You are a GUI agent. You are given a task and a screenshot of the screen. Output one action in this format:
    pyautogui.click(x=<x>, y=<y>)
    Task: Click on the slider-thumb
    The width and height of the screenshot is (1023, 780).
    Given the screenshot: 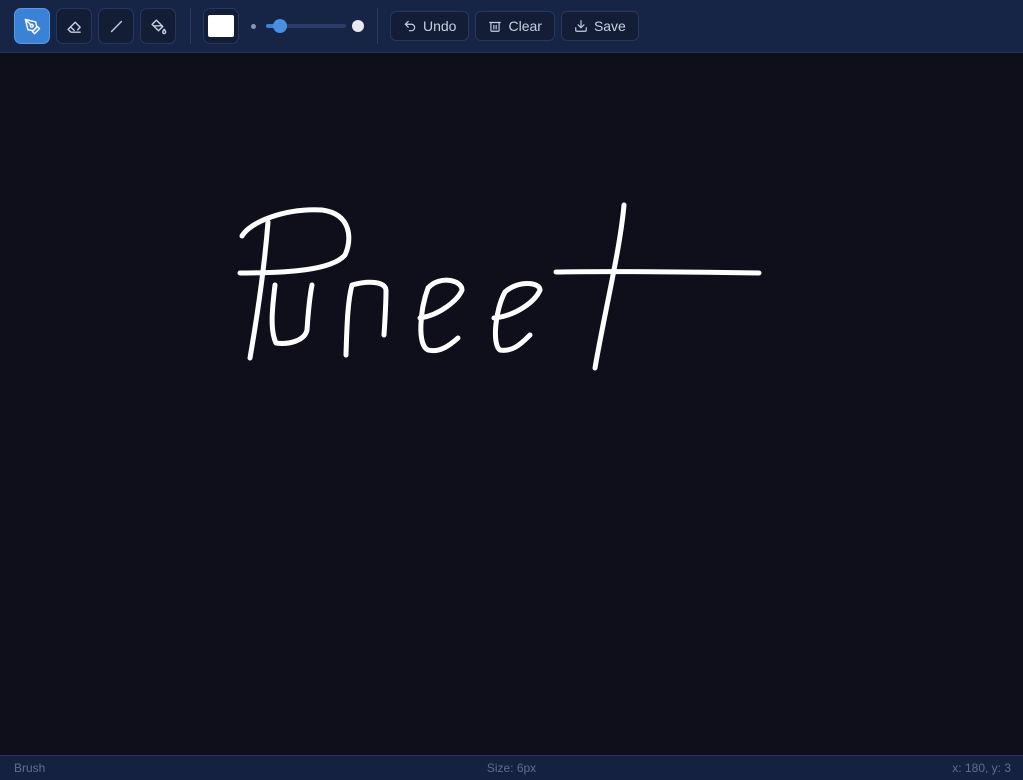 What is the action you would take?
    pyautogui.click(x=279, y=26)
    